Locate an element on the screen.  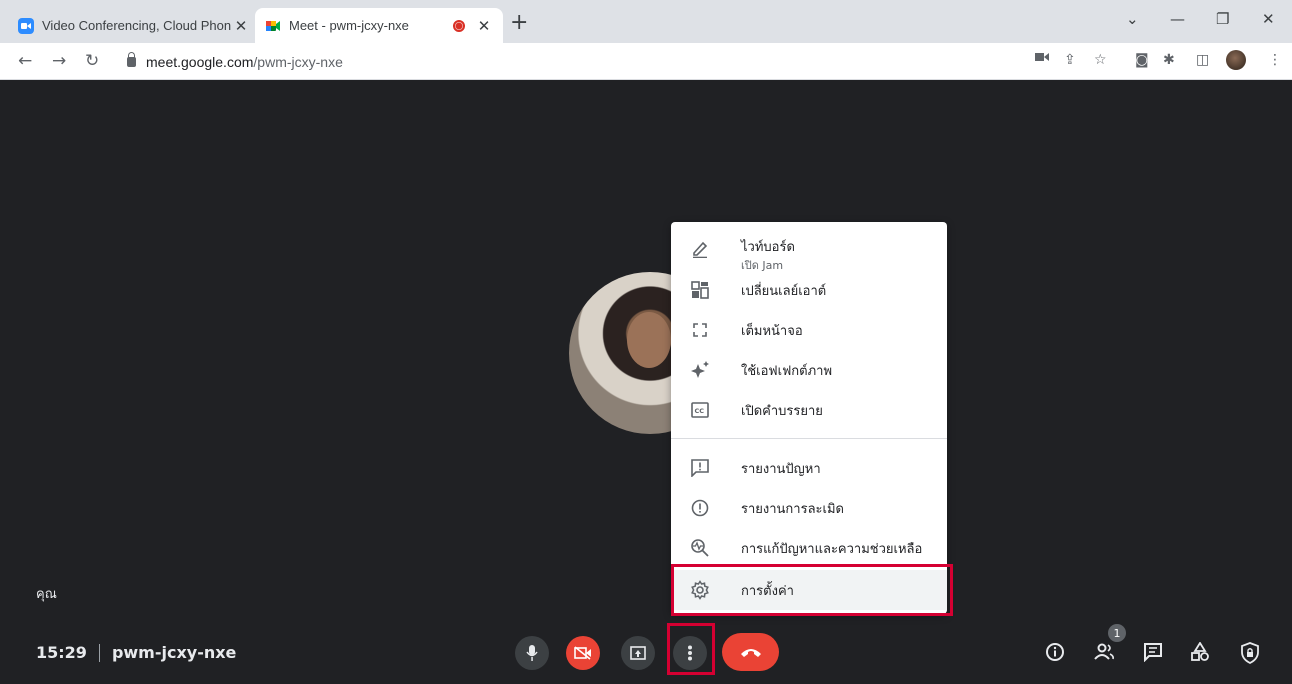
people-icon is located at coordinates (1104, 651).